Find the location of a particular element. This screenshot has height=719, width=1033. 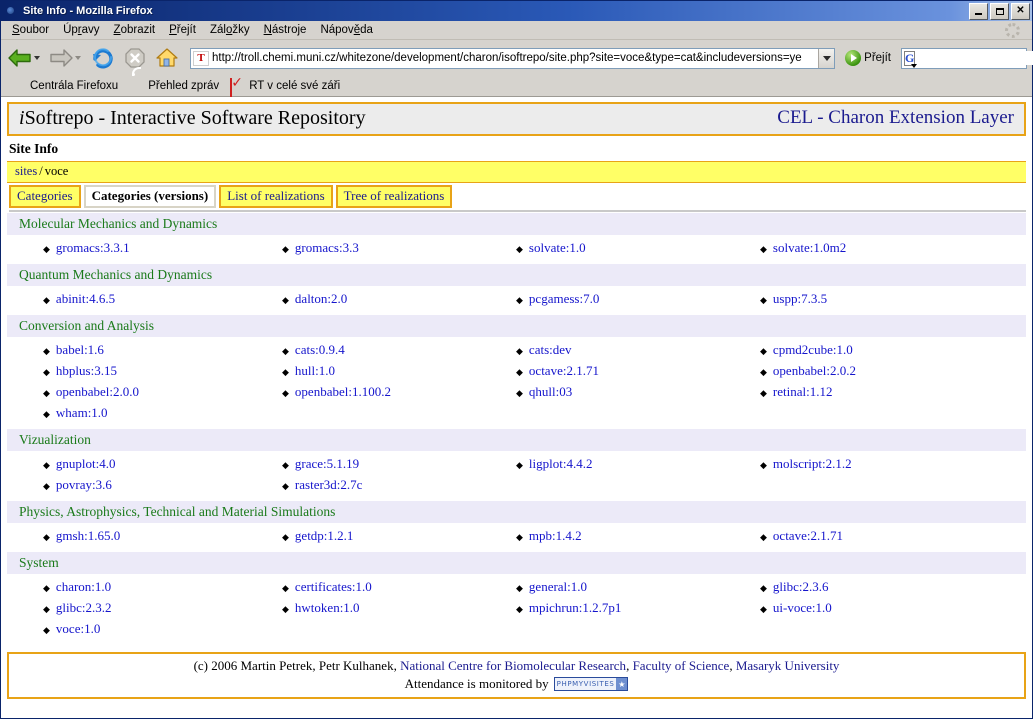

tab-list-of-realizations: List of realizations is located at coordinates (276, 196).